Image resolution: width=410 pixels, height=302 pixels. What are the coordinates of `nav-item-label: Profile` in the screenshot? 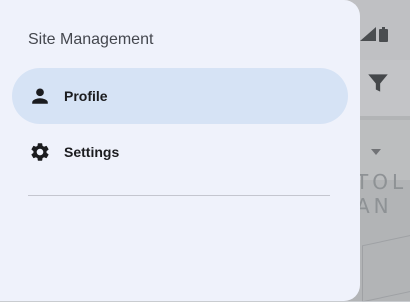 It's located at (86, 96).